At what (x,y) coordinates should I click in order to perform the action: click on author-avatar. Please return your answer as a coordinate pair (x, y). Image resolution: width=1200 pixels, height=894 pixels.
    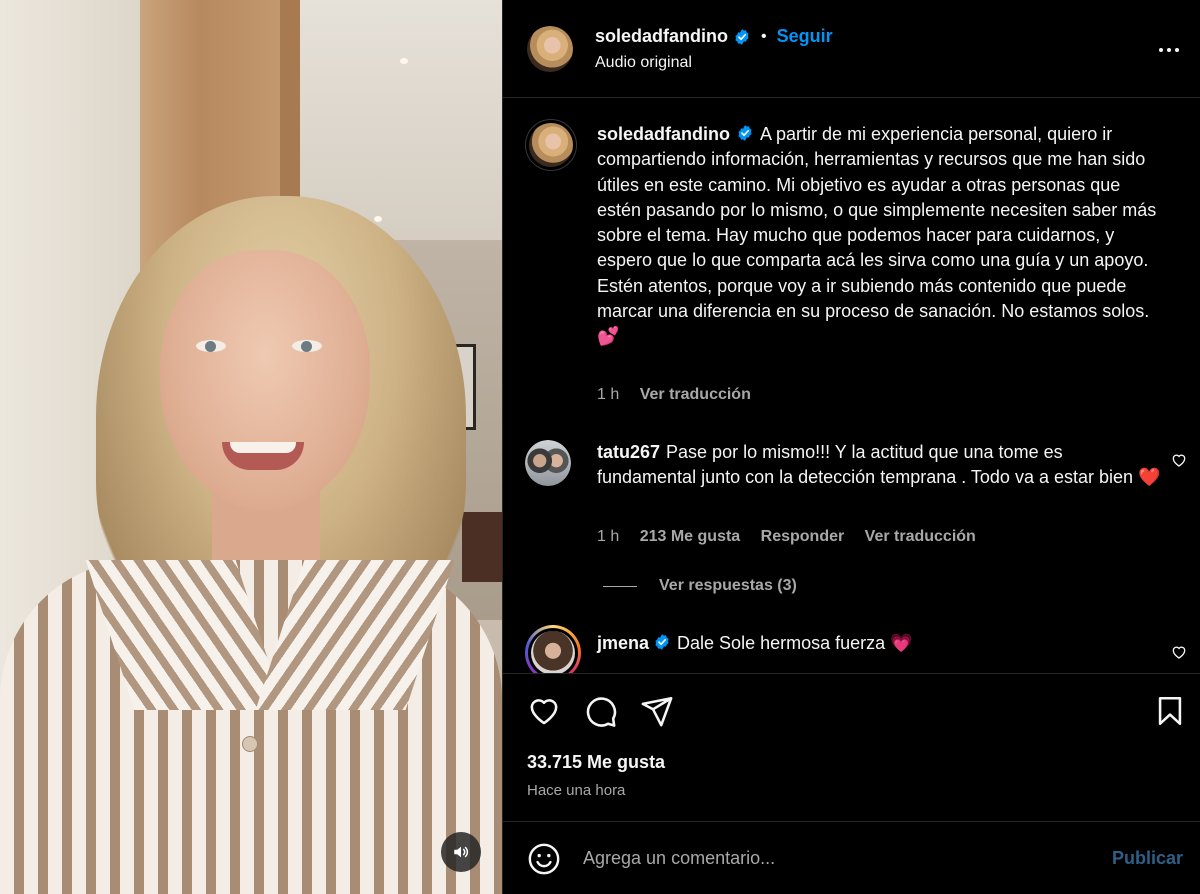
    Looking at the image, I should click on (550, 49).